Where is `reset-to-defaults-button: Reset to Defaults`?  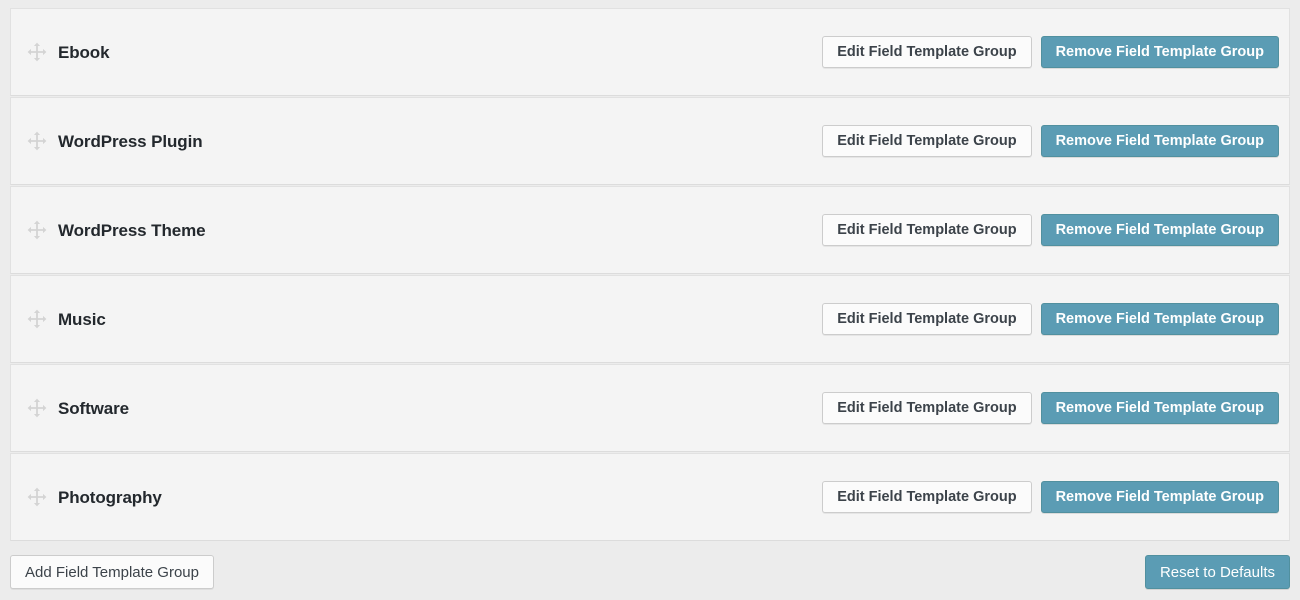 reset-to-defaults-button: Reset to Defaults is located at coordinates (1217, 572).